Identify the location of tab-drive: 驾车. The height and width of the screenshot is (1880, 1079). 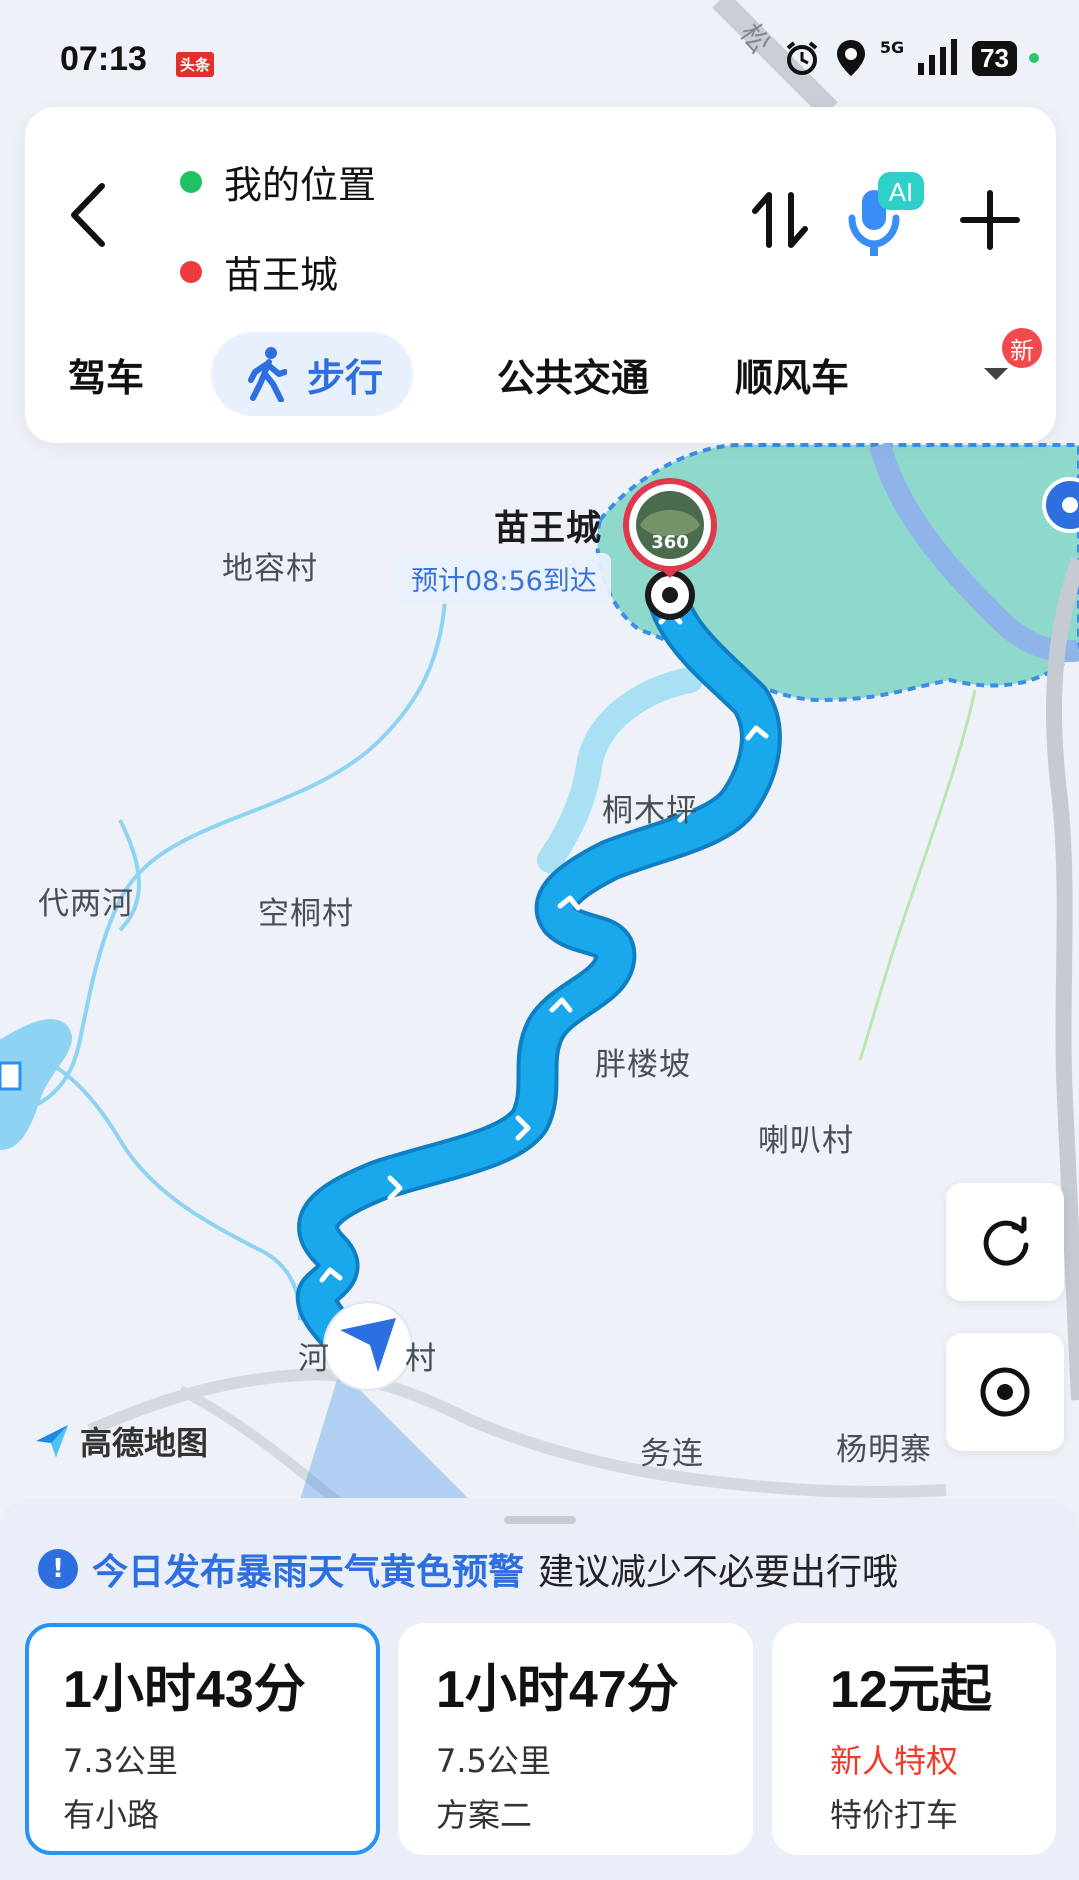
(106, 374).